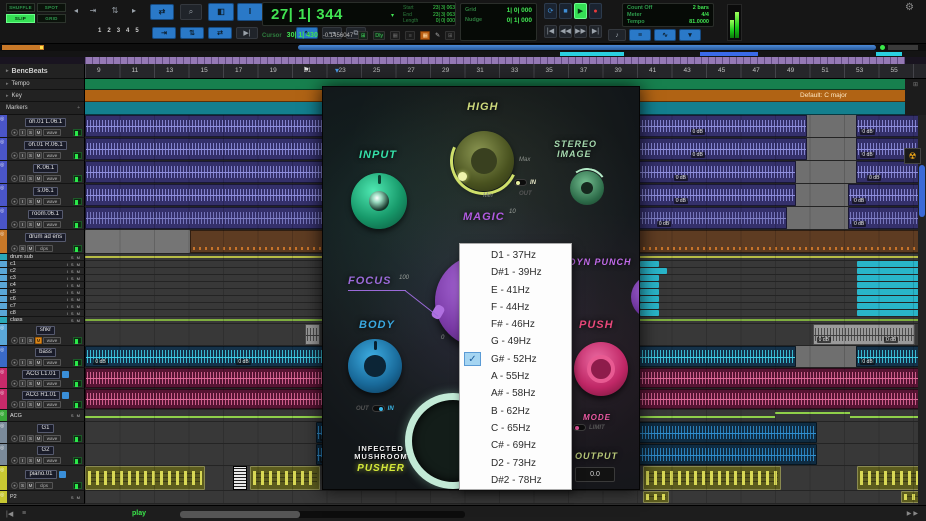  Describe the element at coordinates (42, 96) in the screenshot. I see `key-ruler-label: ▸ Key` at that location.